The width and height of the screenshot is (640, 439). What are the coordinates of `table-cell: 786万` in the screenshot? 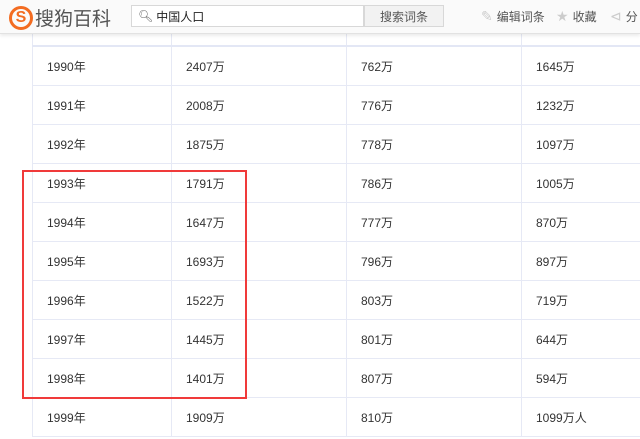 It's located at (433, 183).